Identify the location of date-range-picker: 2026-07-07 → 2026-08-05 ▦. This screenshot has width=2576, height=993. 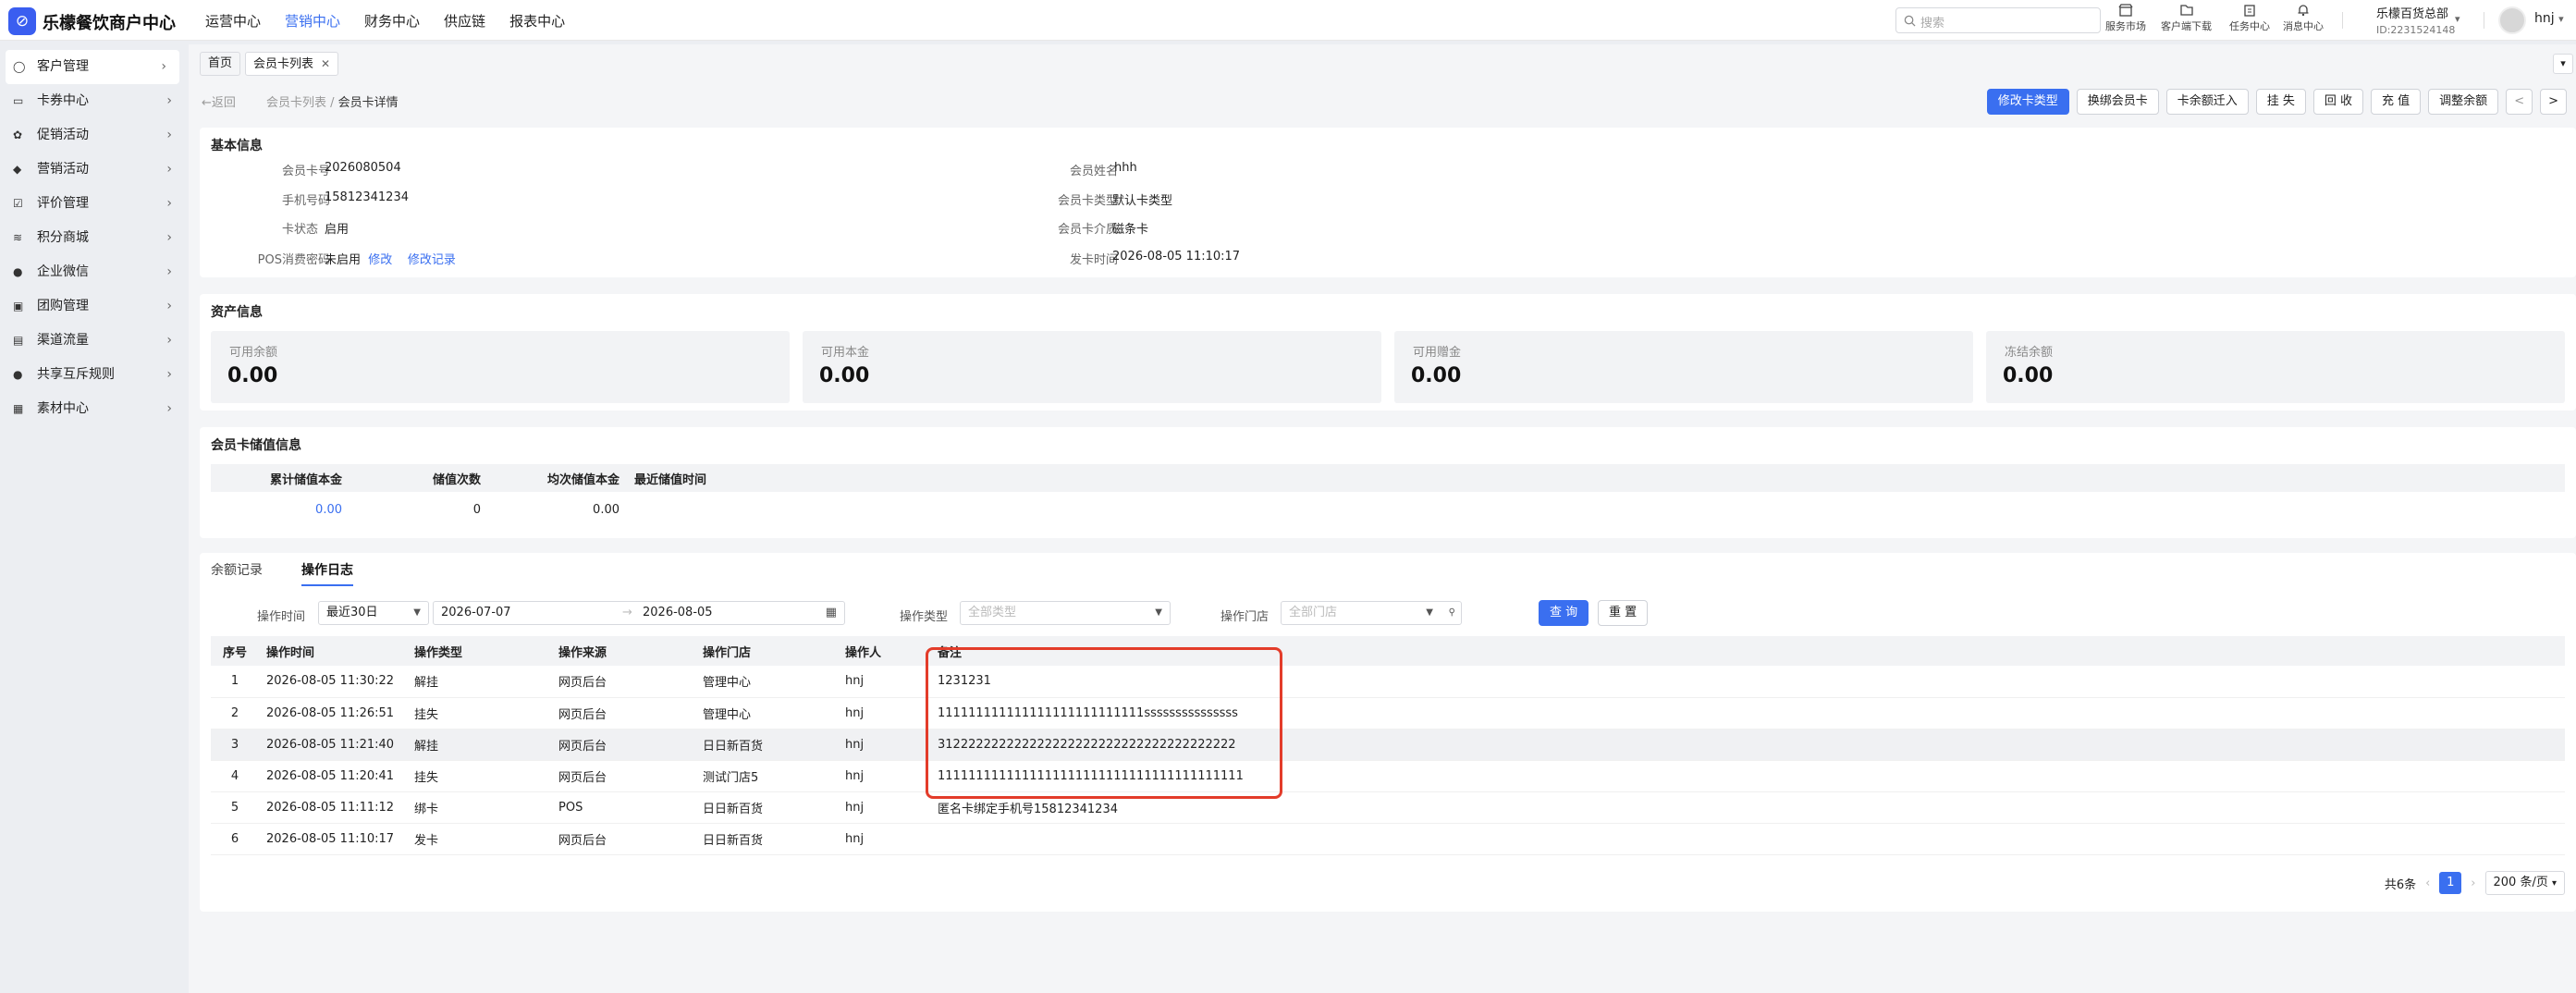
(639, 613).